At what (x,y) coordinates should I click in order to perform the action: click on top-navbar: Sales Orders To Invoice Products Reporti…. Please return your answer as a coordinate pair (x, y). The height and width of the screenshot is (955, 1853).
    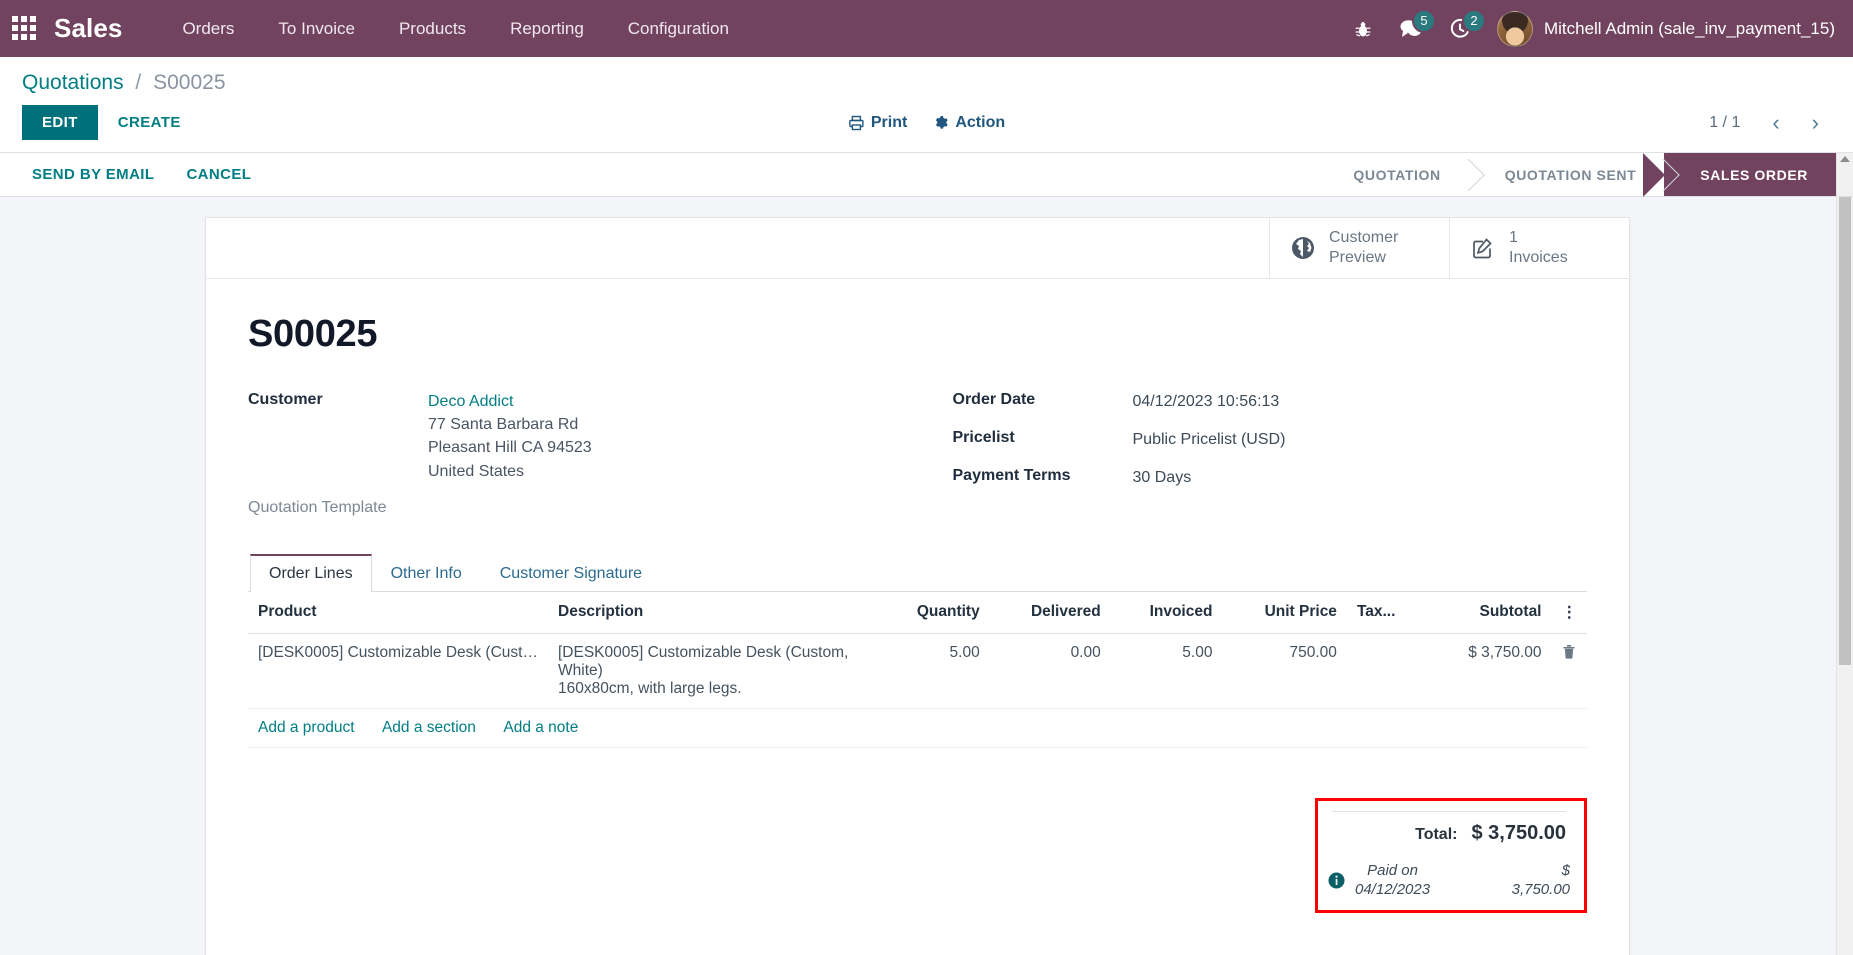
    Looking at the image, I should click on (926, 28).